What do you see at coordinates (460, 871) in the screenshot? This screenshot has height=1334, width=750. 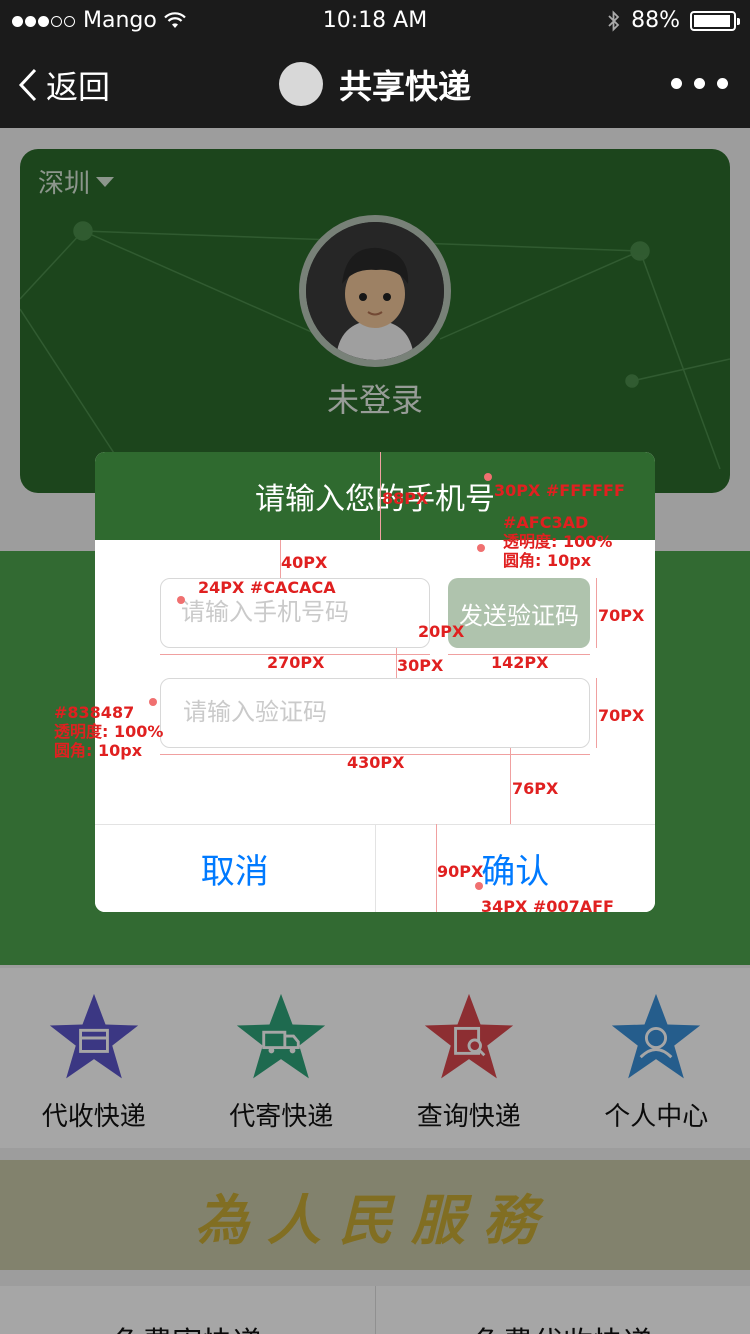 I see `annotation-footer-height: 90PX` at bounding box center [460, 871].